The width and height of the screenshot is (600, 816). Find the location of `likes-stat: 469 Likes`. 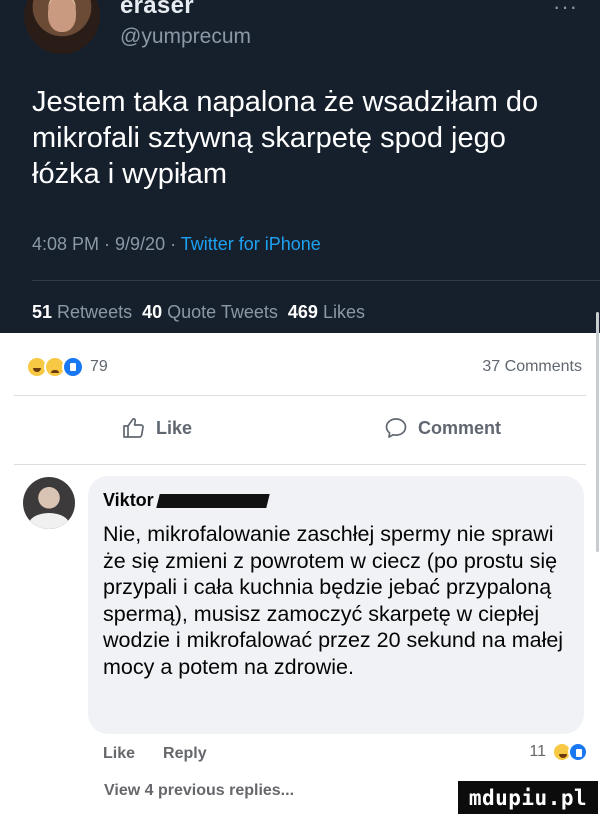

likes-stat: 469 Likes is located at coordinates (326, 312).